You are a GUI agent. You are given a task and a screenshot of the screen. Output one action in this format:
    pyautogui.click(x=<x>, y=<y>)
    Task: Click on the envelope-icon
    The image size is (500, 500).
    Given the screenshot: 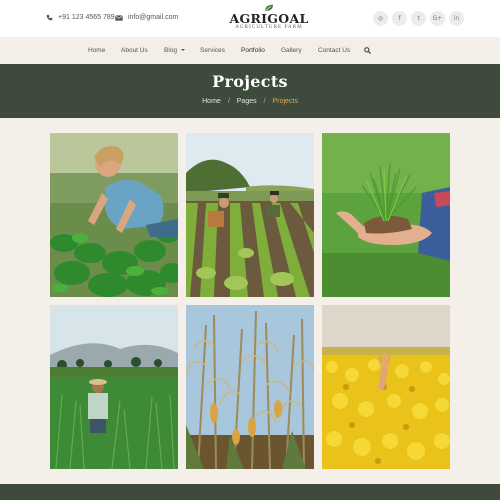 What is the action you would take?
    pyautogui.click(x=119, y=17)
    